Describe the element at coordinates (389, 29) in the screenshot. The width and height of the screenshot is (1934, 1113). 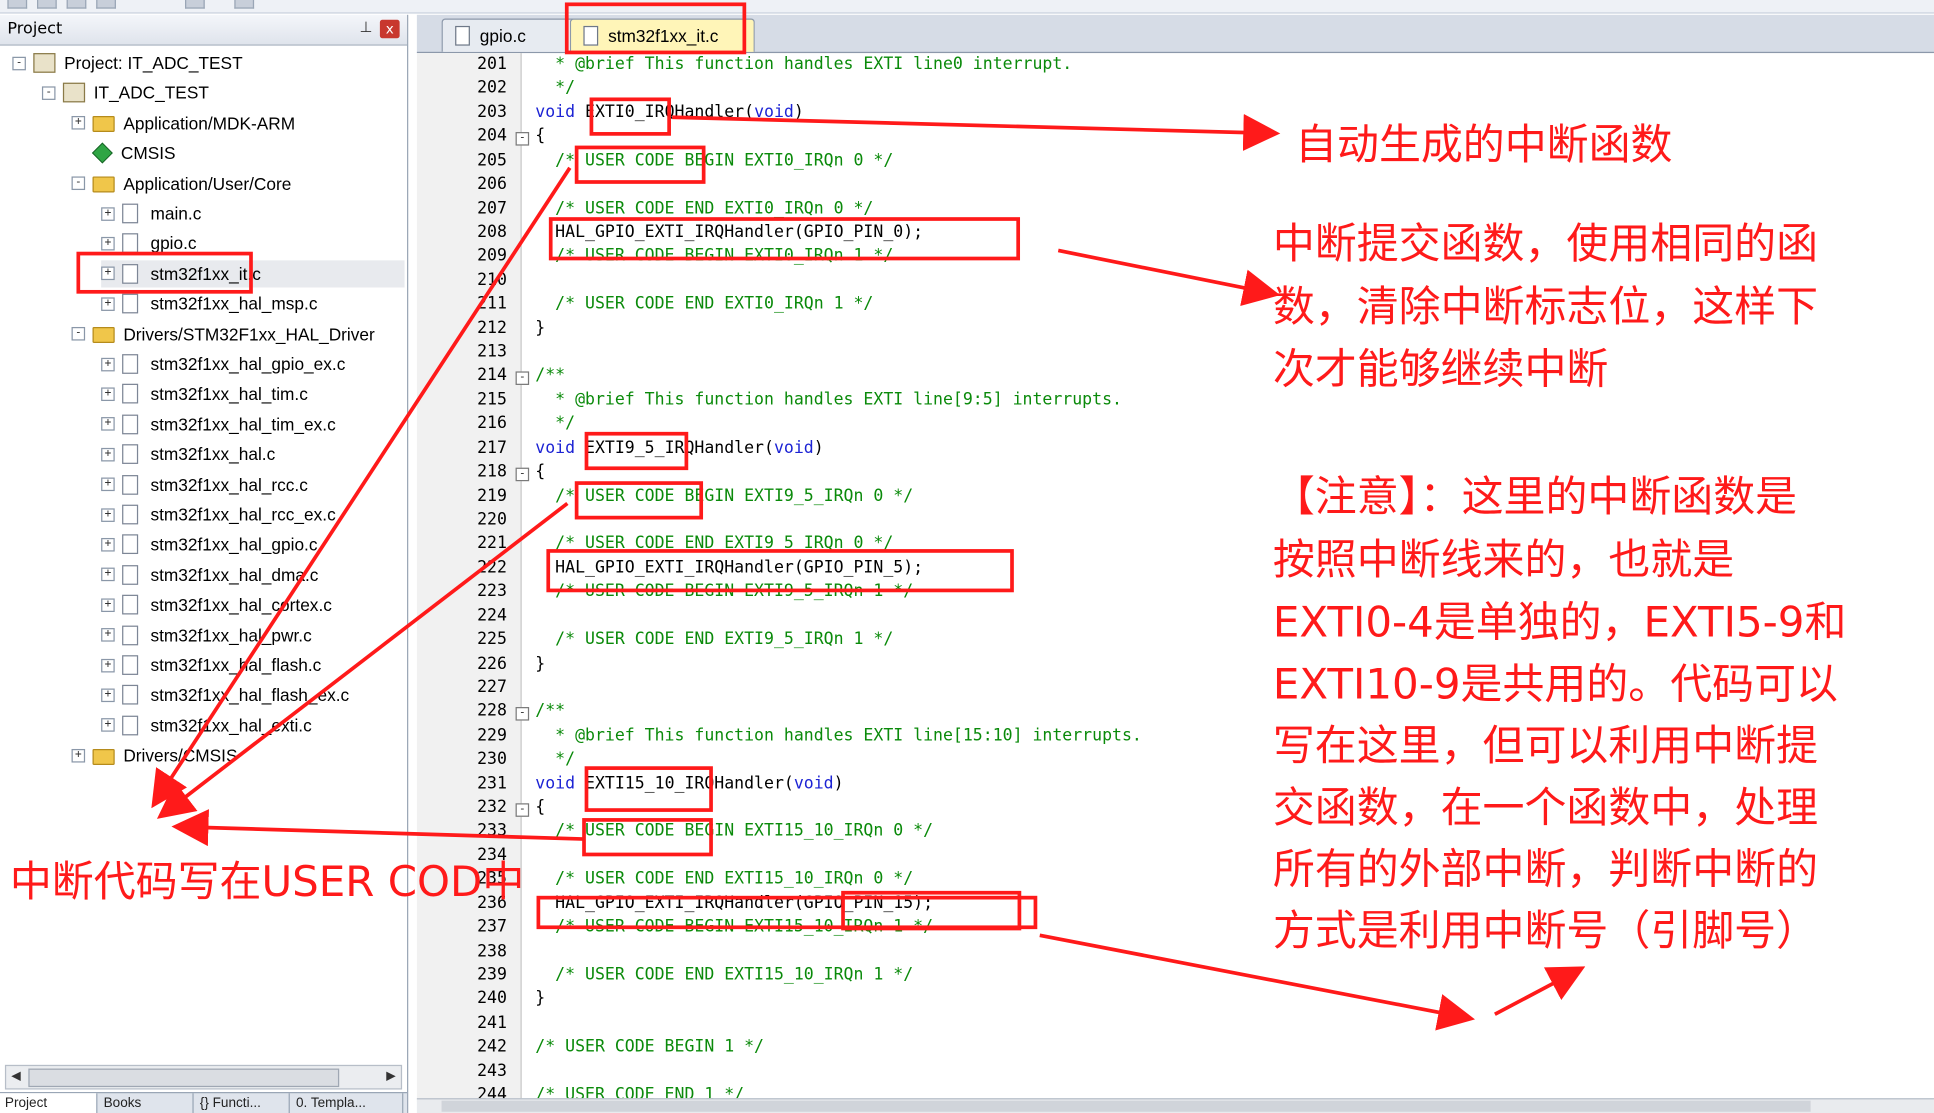
I see `close-icon: x` at that location.